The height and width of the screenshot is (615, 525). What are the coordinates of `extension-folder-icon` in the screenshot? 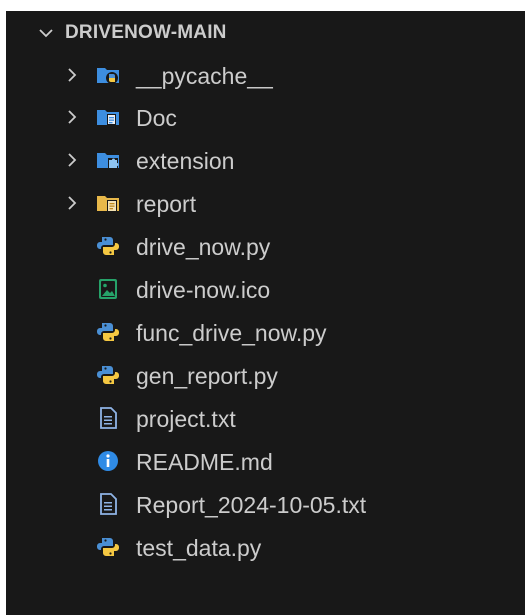 It's located at (108, 160).